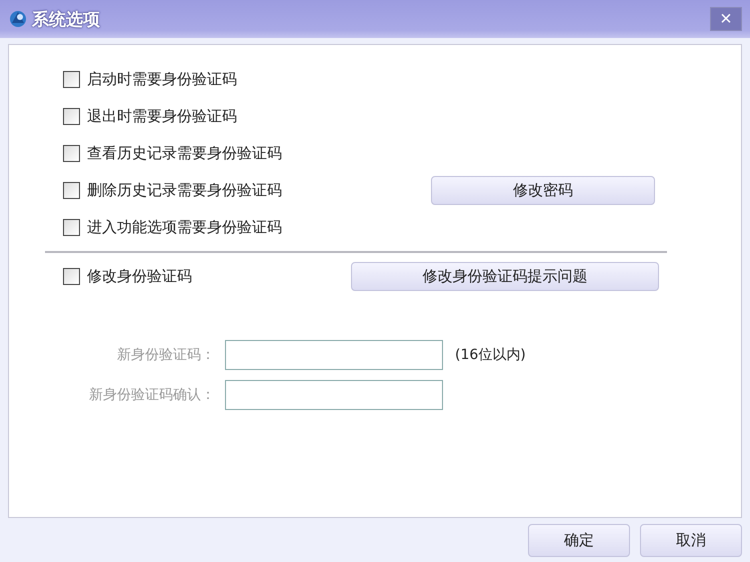 This screenshot has height=562, width=750. What do you see at coordinates (166, 355) in the screenshot?
I see `field-label: 新身份验证码：` at bounding box center [166, 355].